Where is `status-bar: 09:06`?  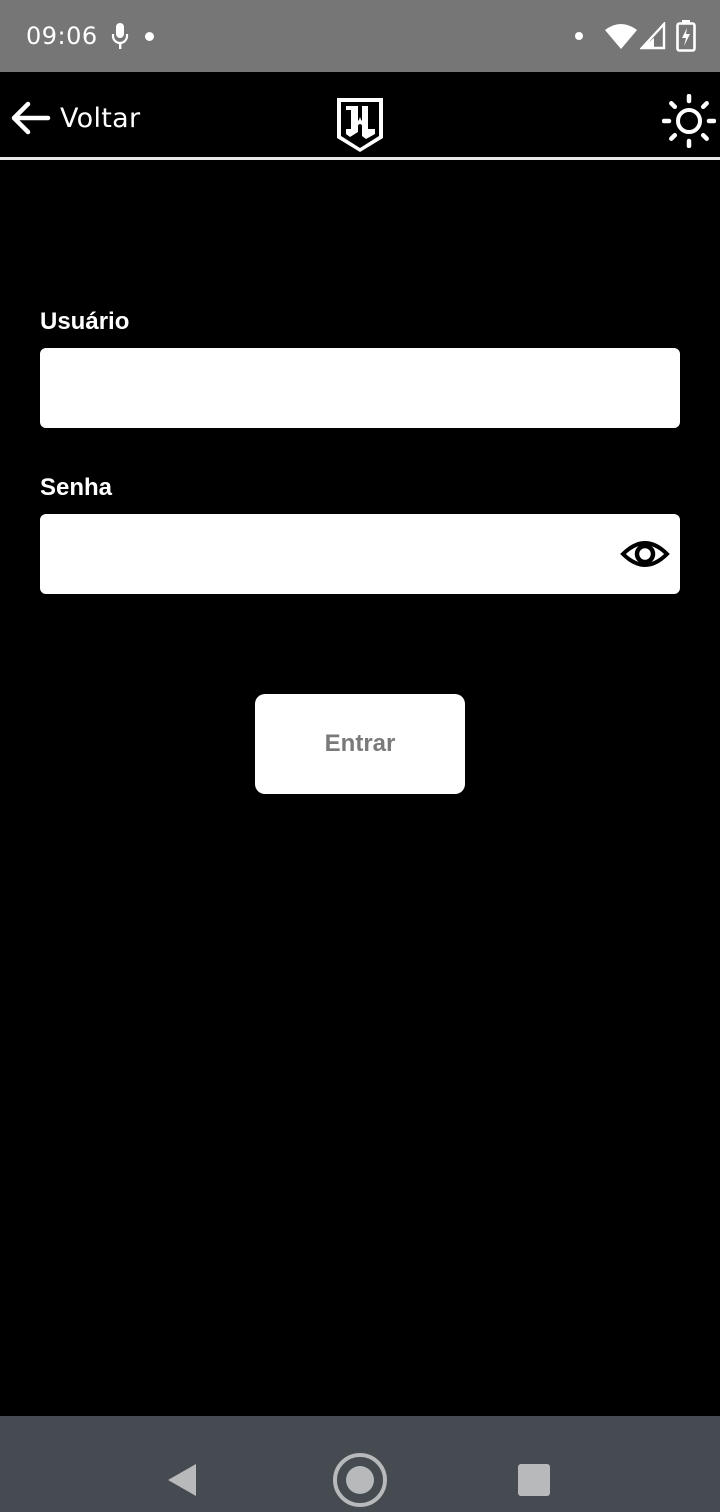 status-bar: 09:06 is located at coordinates (360, 36).